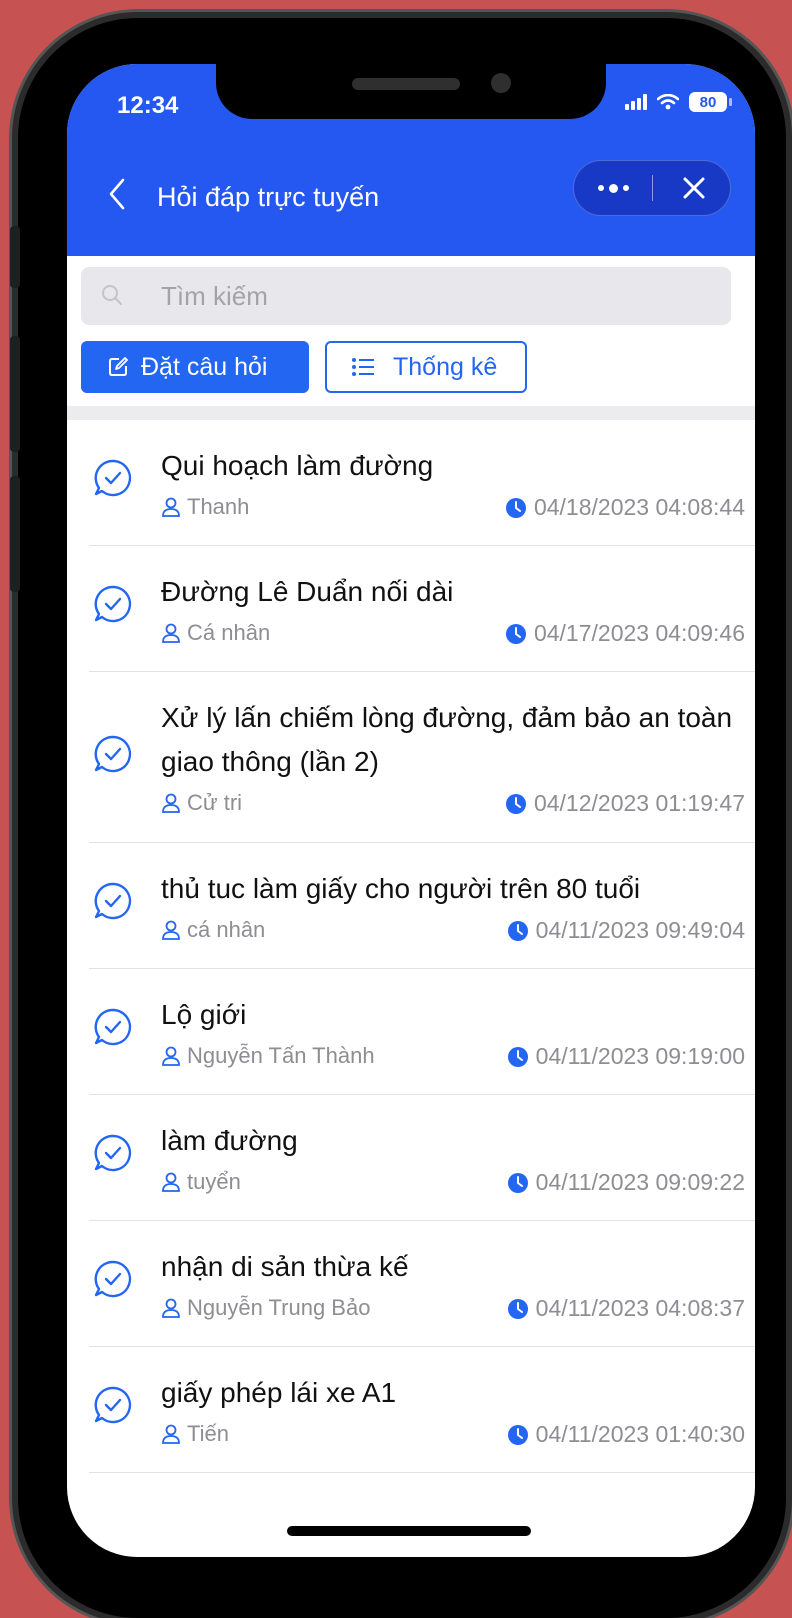 This screenshot has height=1618, width=792. What do you see at coordinates (204, 1014) in the screenshot?
I see `question-title: Lộ giới` at bounding box center [204, 1014].